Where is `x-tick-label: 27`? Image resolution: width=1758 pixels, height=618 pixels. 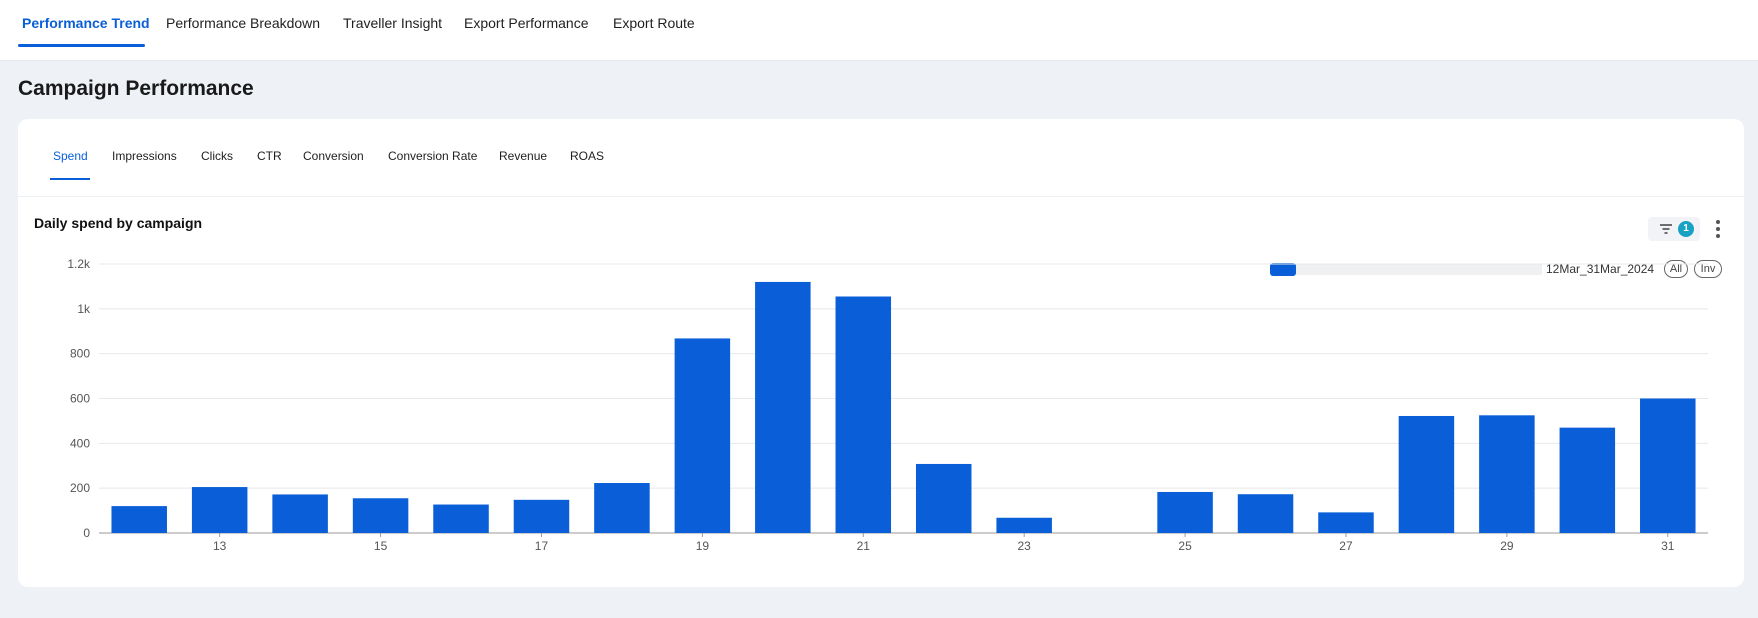 x-tick-label: 27 is located at coordinates (1346, 546).